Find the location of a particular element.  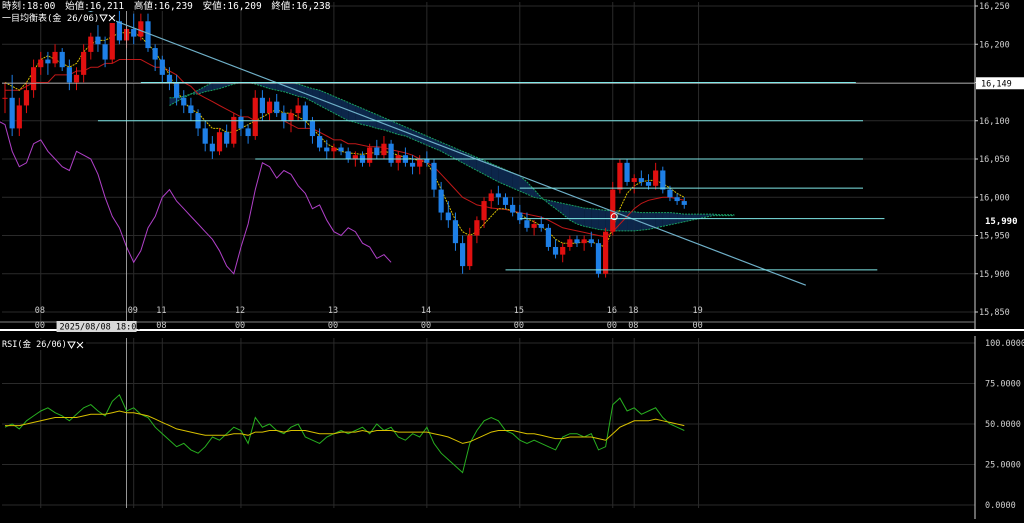

open-label: 始値:16,211 is located at coordinates (94, 6).